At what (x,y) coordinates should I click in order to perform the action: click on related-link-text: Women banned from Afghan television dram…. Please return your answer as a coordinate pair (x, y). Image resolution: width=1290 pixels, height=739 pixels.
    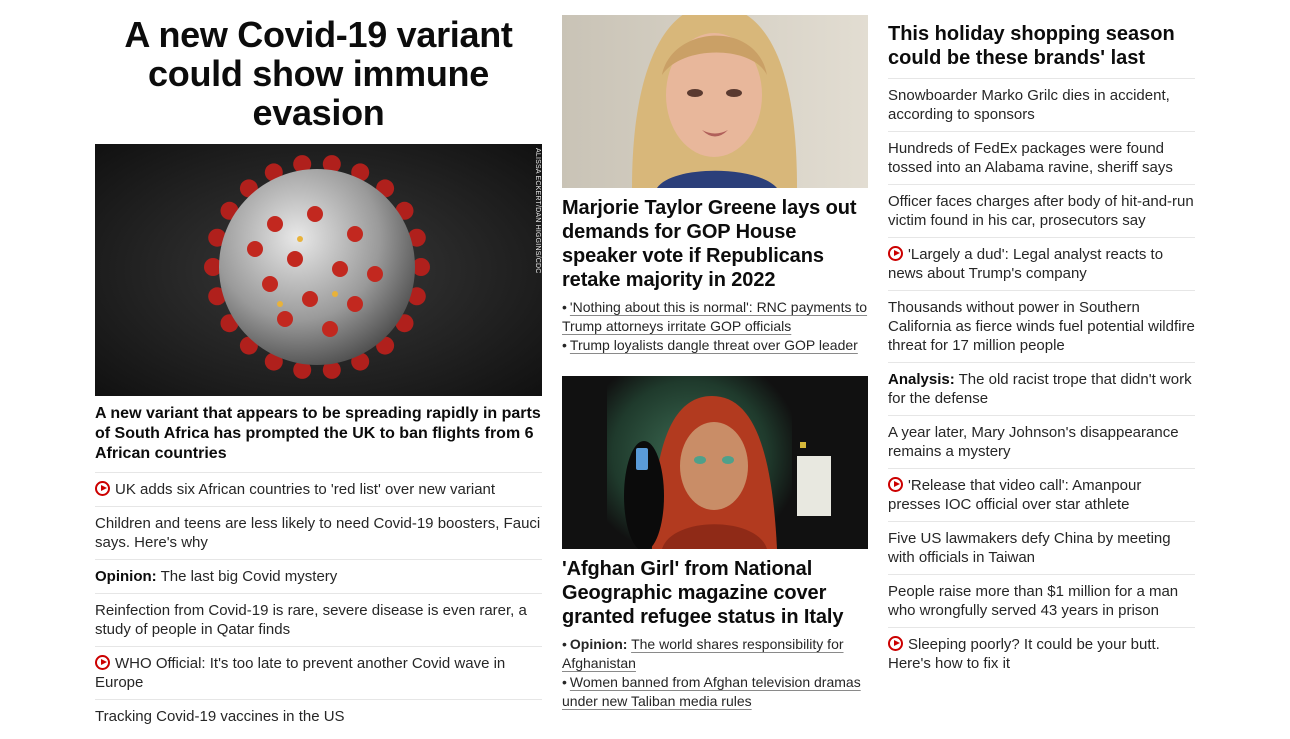
    Looking at the image, I should click on (711, 691).